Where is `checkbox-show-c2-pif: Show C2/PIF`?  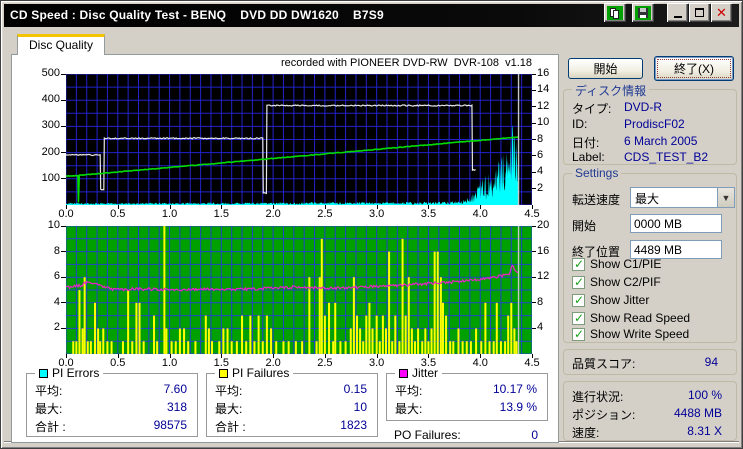 checkbox-show-c2-pif: Show C2/PIF is located at coordinates (616, 282).